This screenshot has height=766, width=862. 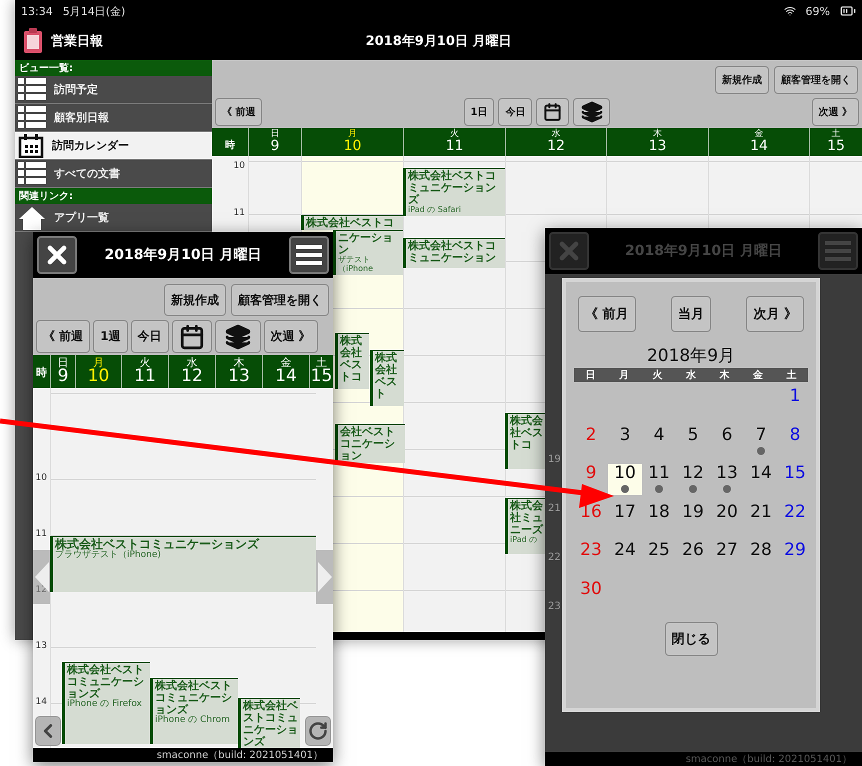 What do you see at coordinates (795, 512) in the screenshot?
I see `calendar-day: 22` at bounding box center [795, 512].